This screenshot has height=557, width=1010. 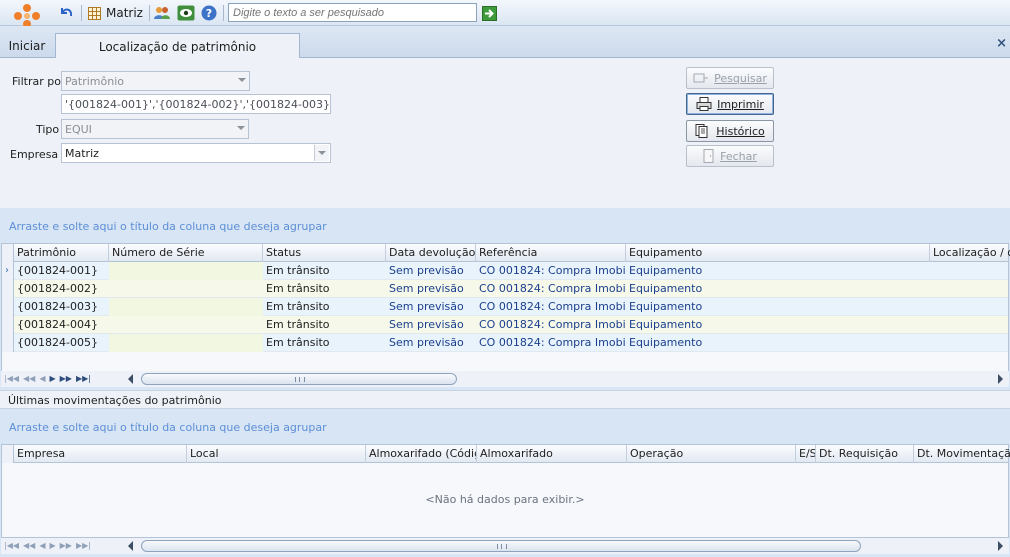 What do you see at coordinates (865, 454) in the screenshot?
I see `column-header-dt-requisicao: Dt. Requisição` at bounding box center [865, 454].